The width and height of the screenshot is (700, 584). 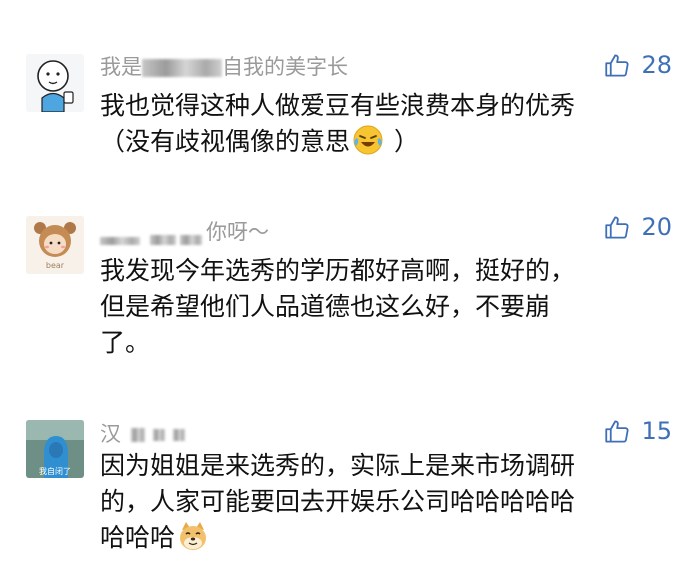 What do you see at coordinates (638, 431) in the screenshot?
I see `like-button: 15` at bounding box center [638, 431].